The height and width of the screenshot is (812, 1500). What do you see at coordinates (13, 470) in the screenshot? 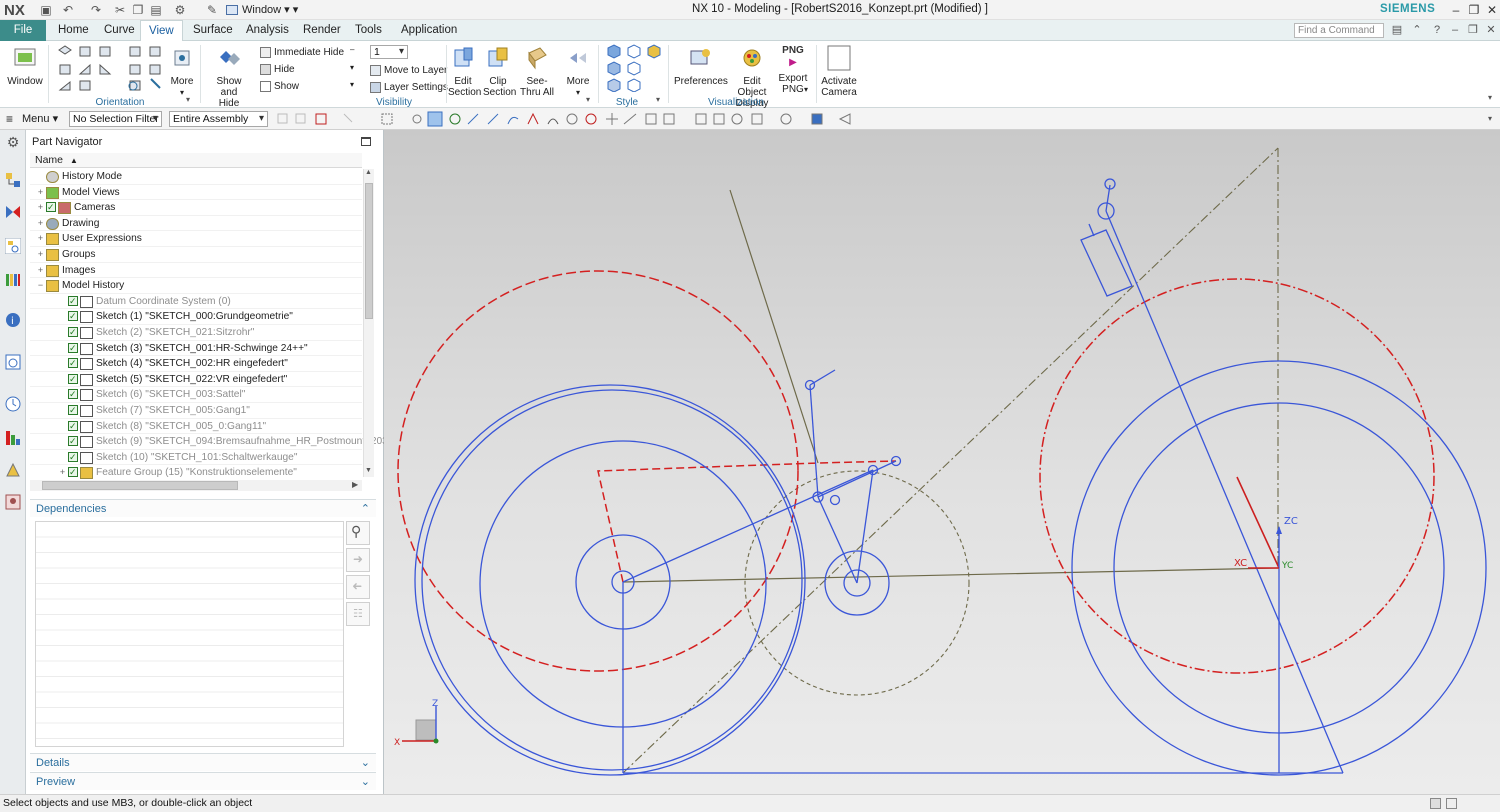
I see `process-studio-icon` at bounding box center [13, 470].